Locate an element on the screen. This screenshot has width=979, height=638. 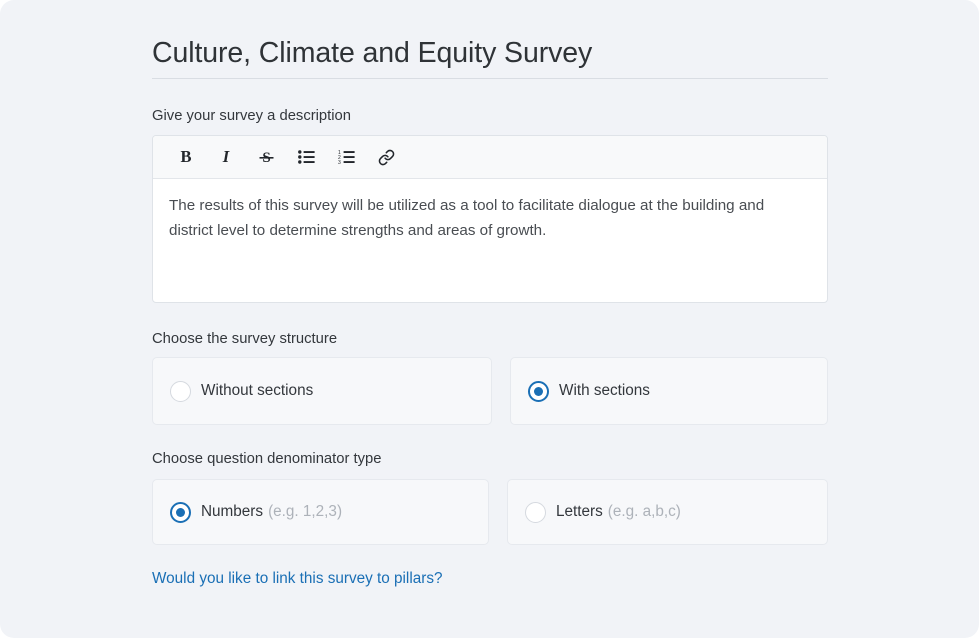
structure-label: Choose the survey structure is located at coordinates (245, 339).